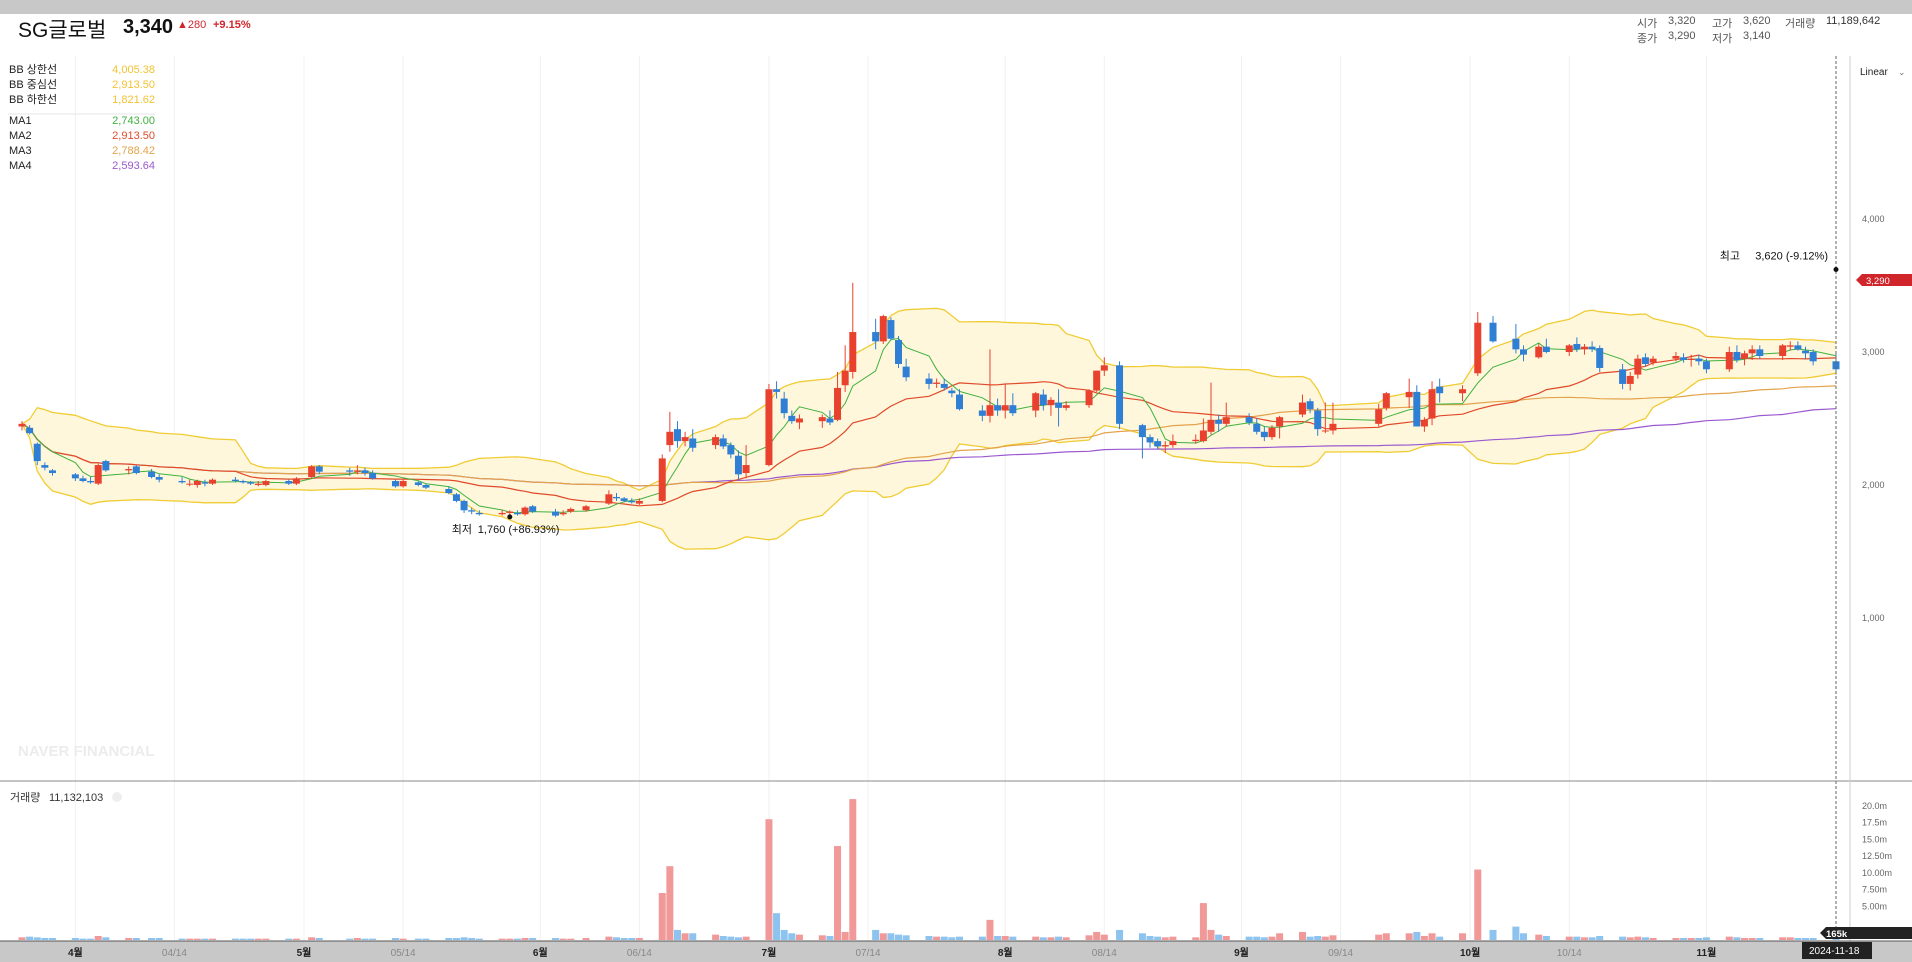 The height and width of the screenshot is (962, 1912). I want to click on date-cursor-tag: 2024-11-18, so click(1837, 950).